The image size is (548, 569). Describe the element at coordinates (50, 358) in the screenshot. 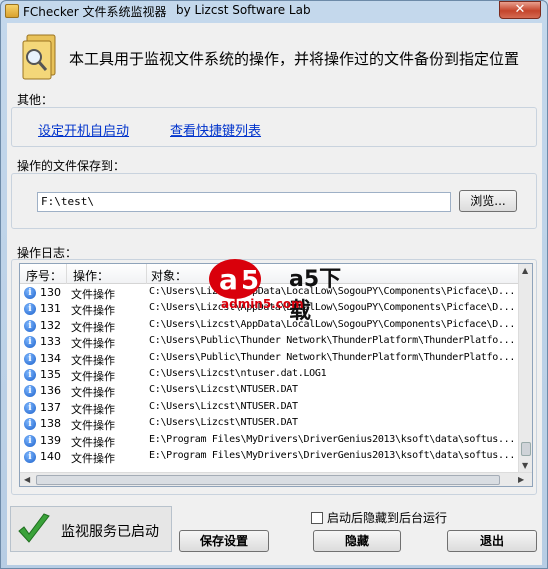

I see `log-row-number: 134` at that location.